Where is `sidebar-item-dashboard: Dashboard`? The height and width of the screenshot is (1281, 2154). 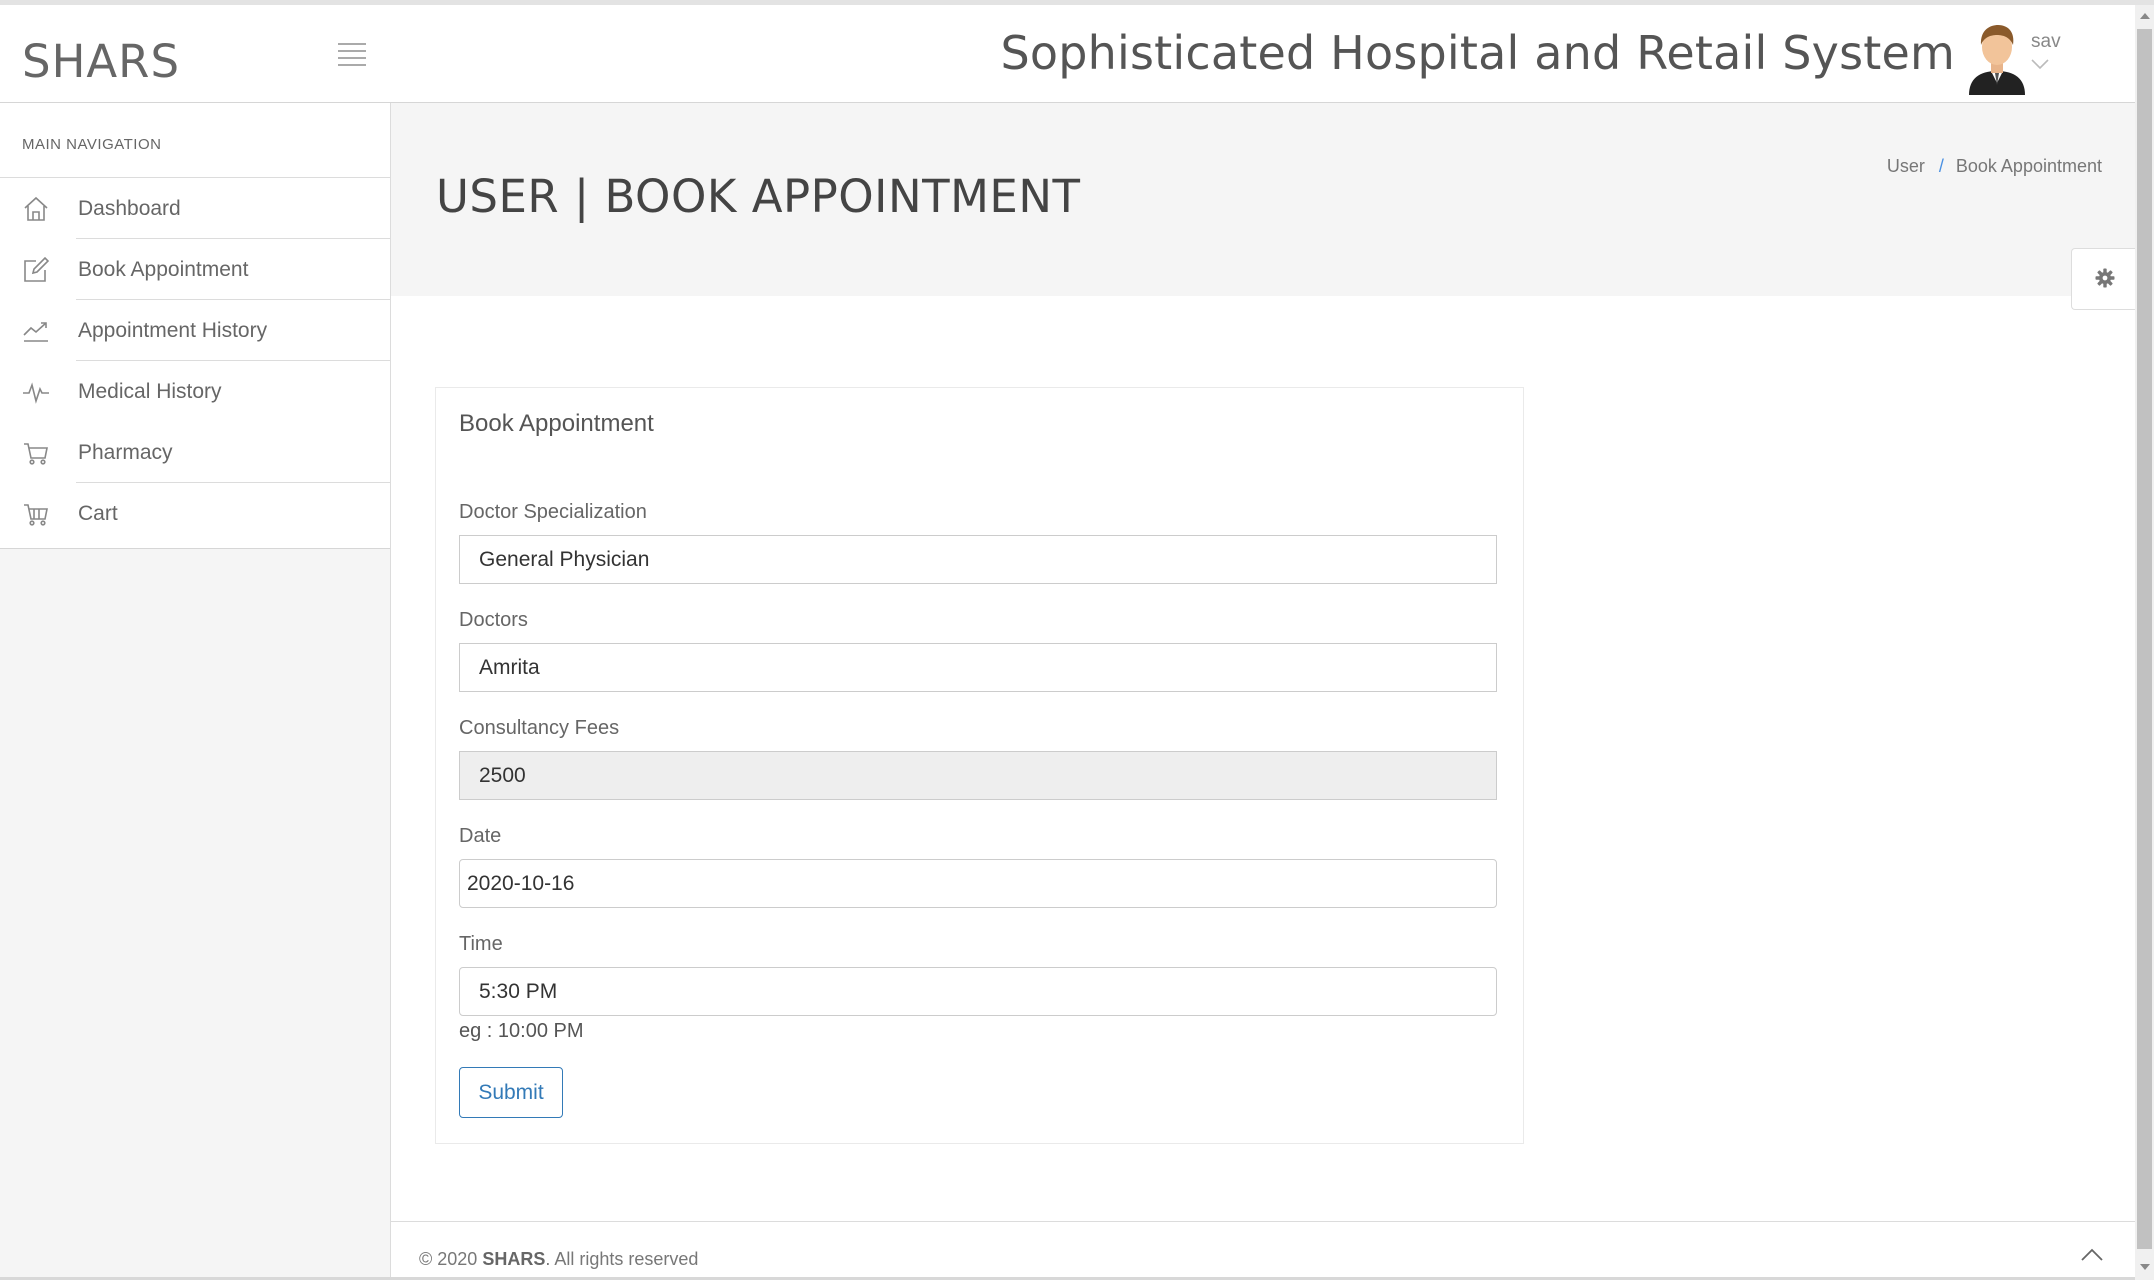
sidebar-item-dashboard: Dashboard is located at coordinates (195, 208).